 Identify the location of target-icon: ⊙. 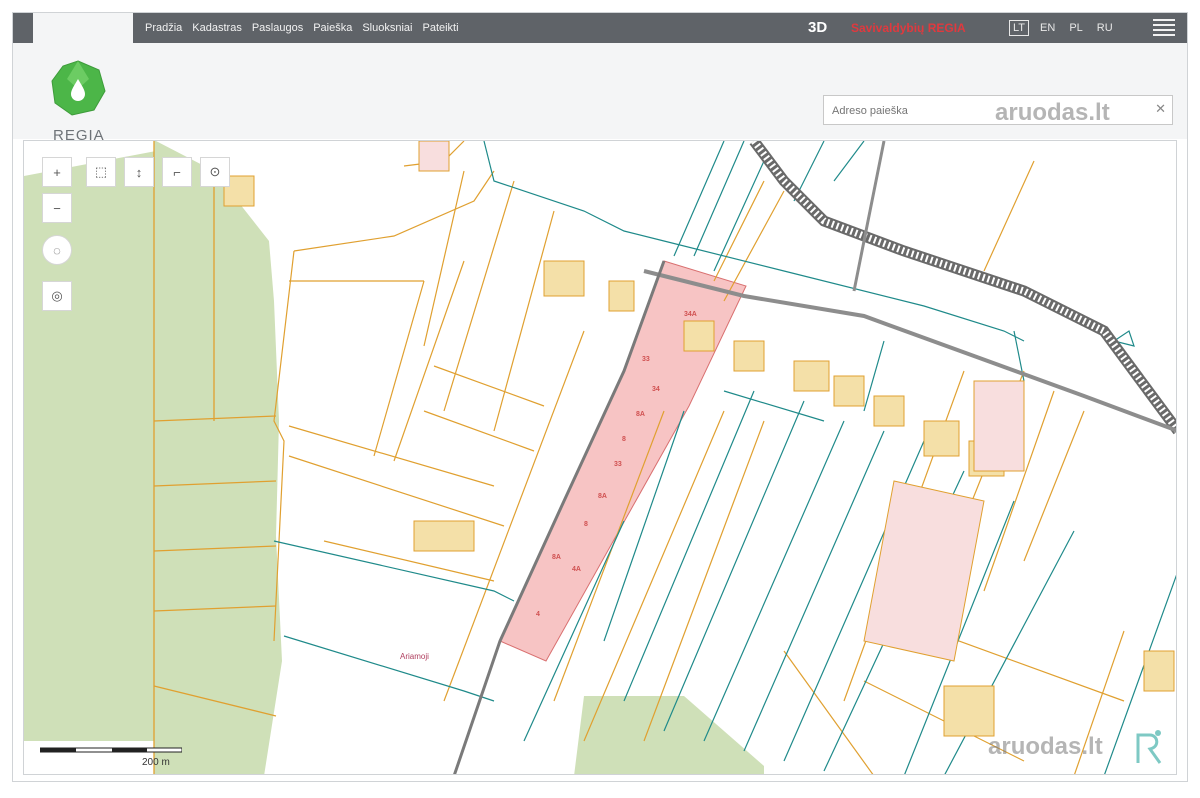
(215, 171).